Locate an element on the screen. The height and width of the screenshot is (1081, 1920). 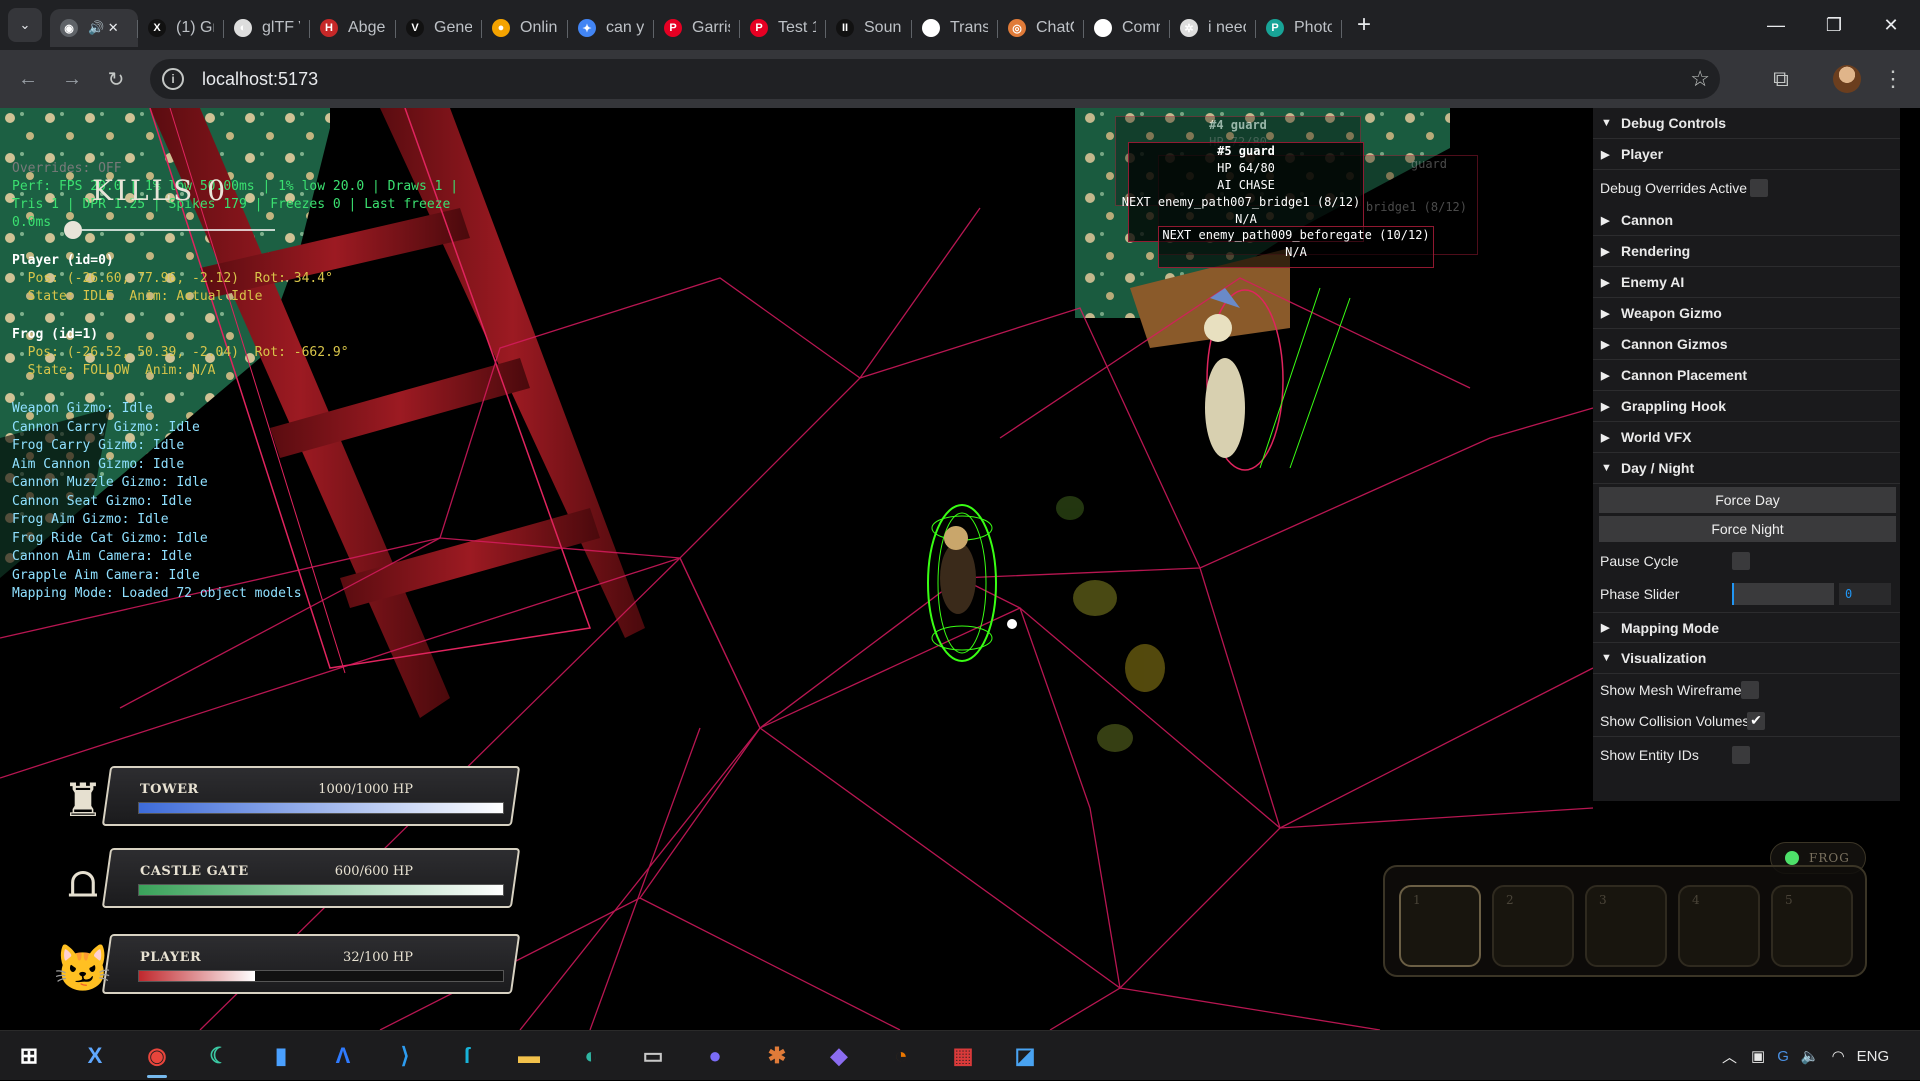
show-collision-volumes-checkbox: ✔ is located at coordinates (1756, 720).